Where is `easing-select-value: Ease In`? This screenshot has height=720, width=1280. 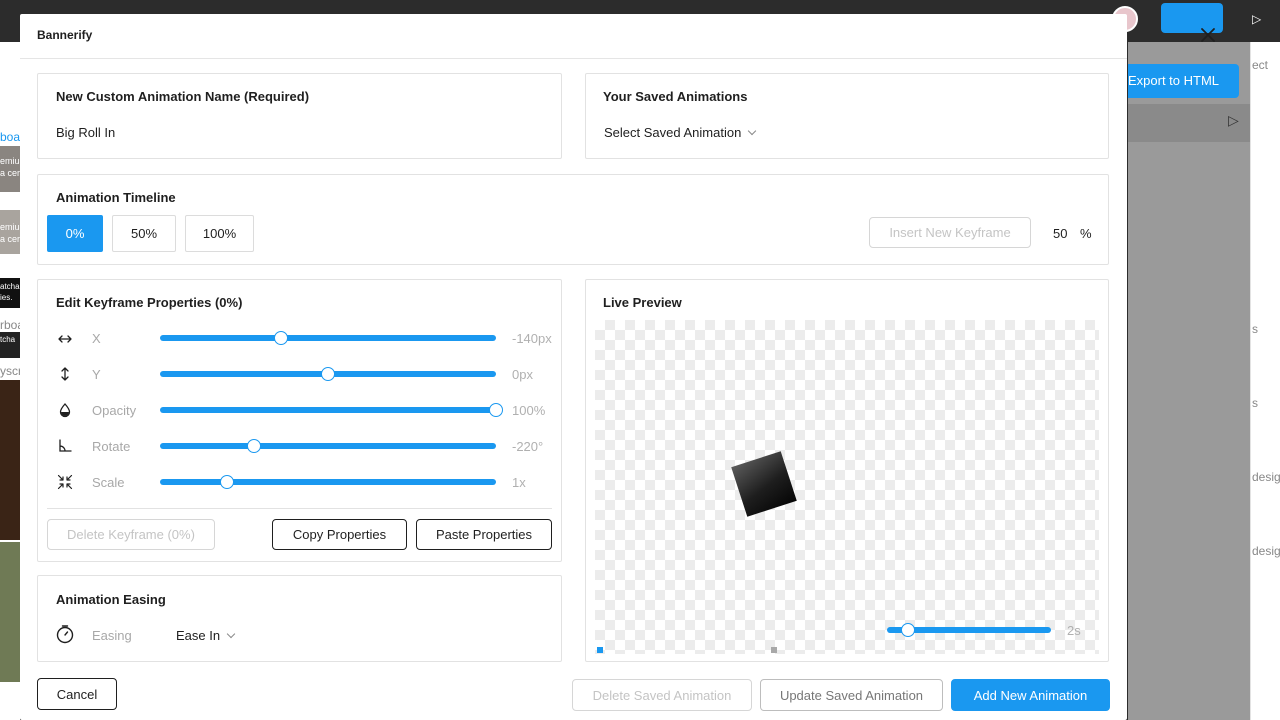 easing-select-value: Ease In is located at coordinates (198, 635).